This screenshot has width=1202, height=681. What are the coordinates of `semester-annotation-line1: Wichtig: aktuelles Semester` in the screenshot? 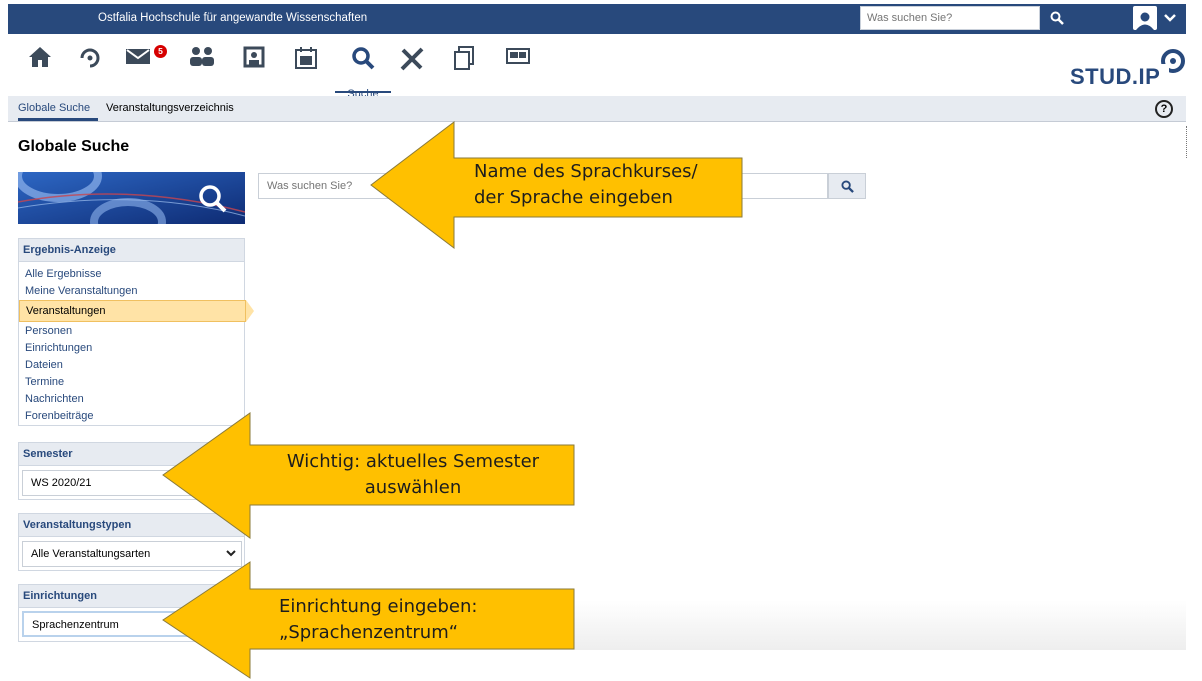 It's located at (413, 461).